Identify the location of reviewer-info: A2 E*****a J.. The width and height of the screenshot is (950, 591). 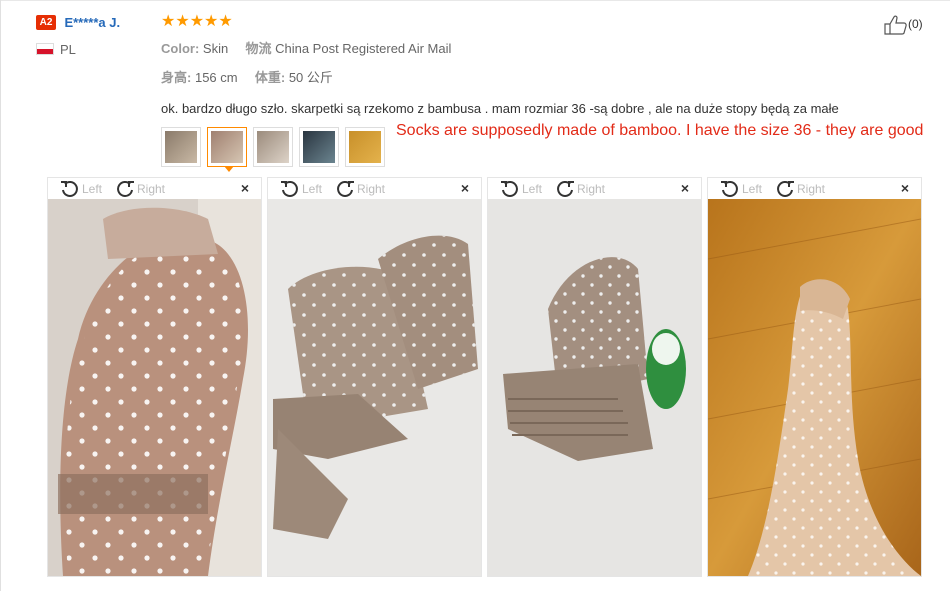
(78, 23).